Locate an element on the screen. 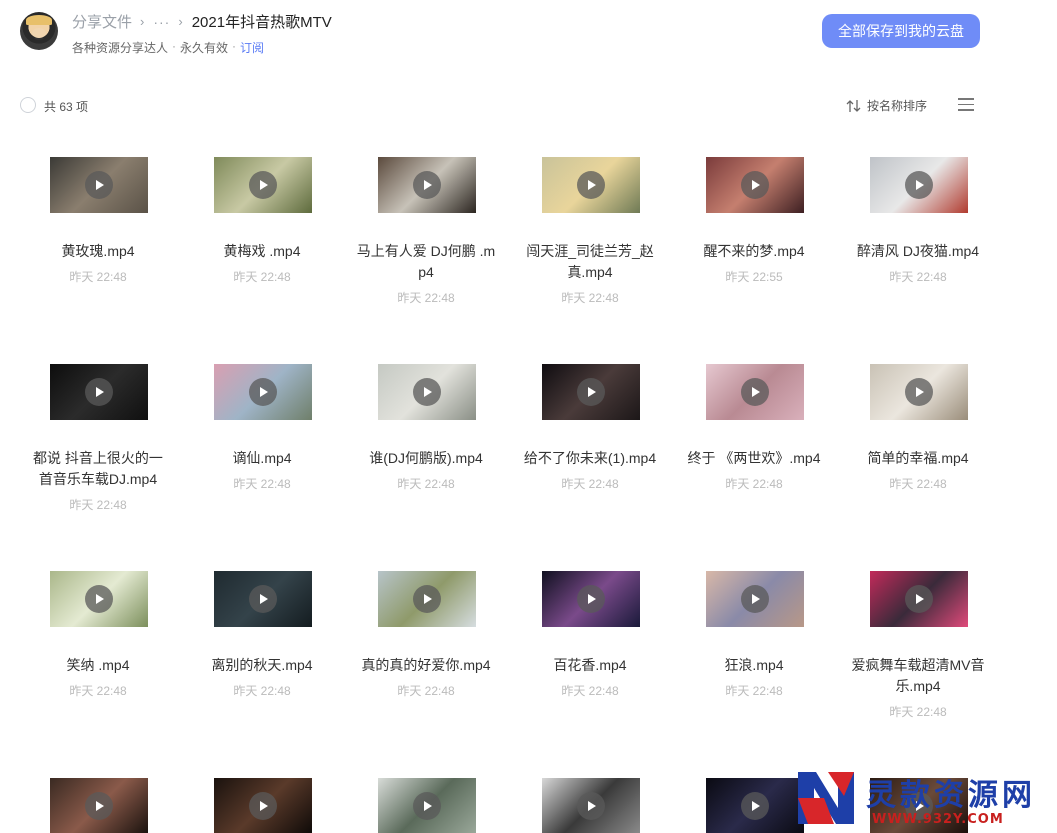 This screenshot has width=1057, height=833. avatar-smile is located at coordinates (39, 38).